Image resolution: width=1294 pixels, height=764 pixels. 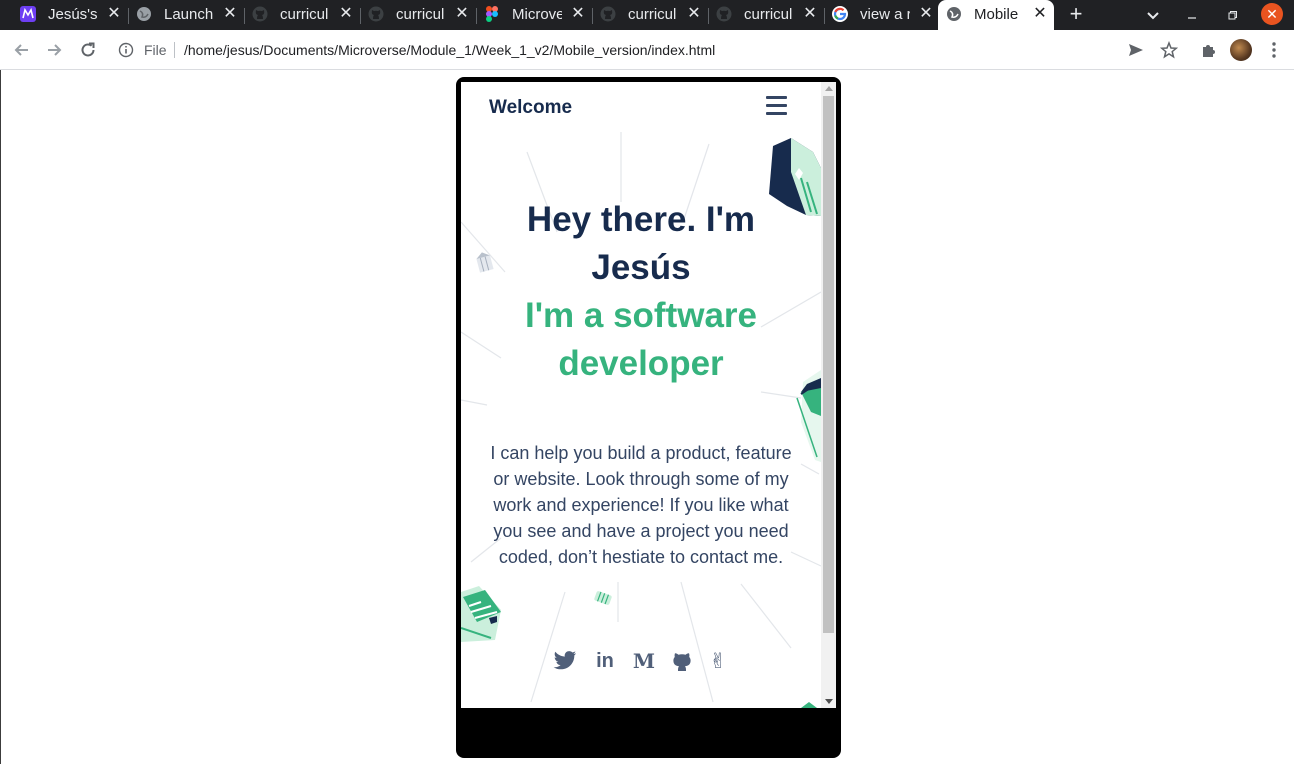 What do you see at coordinates (88, 50) in the screenshot?
I see `reload-icon` at bounding box center [88, 50].